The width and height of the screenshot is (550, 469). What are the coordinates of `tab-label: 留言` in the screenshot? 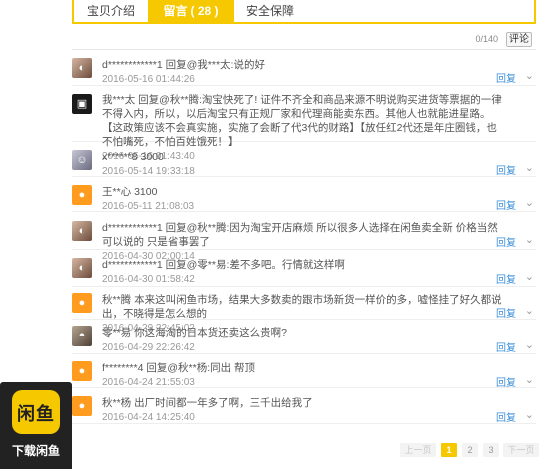 It's located at (175, 11).